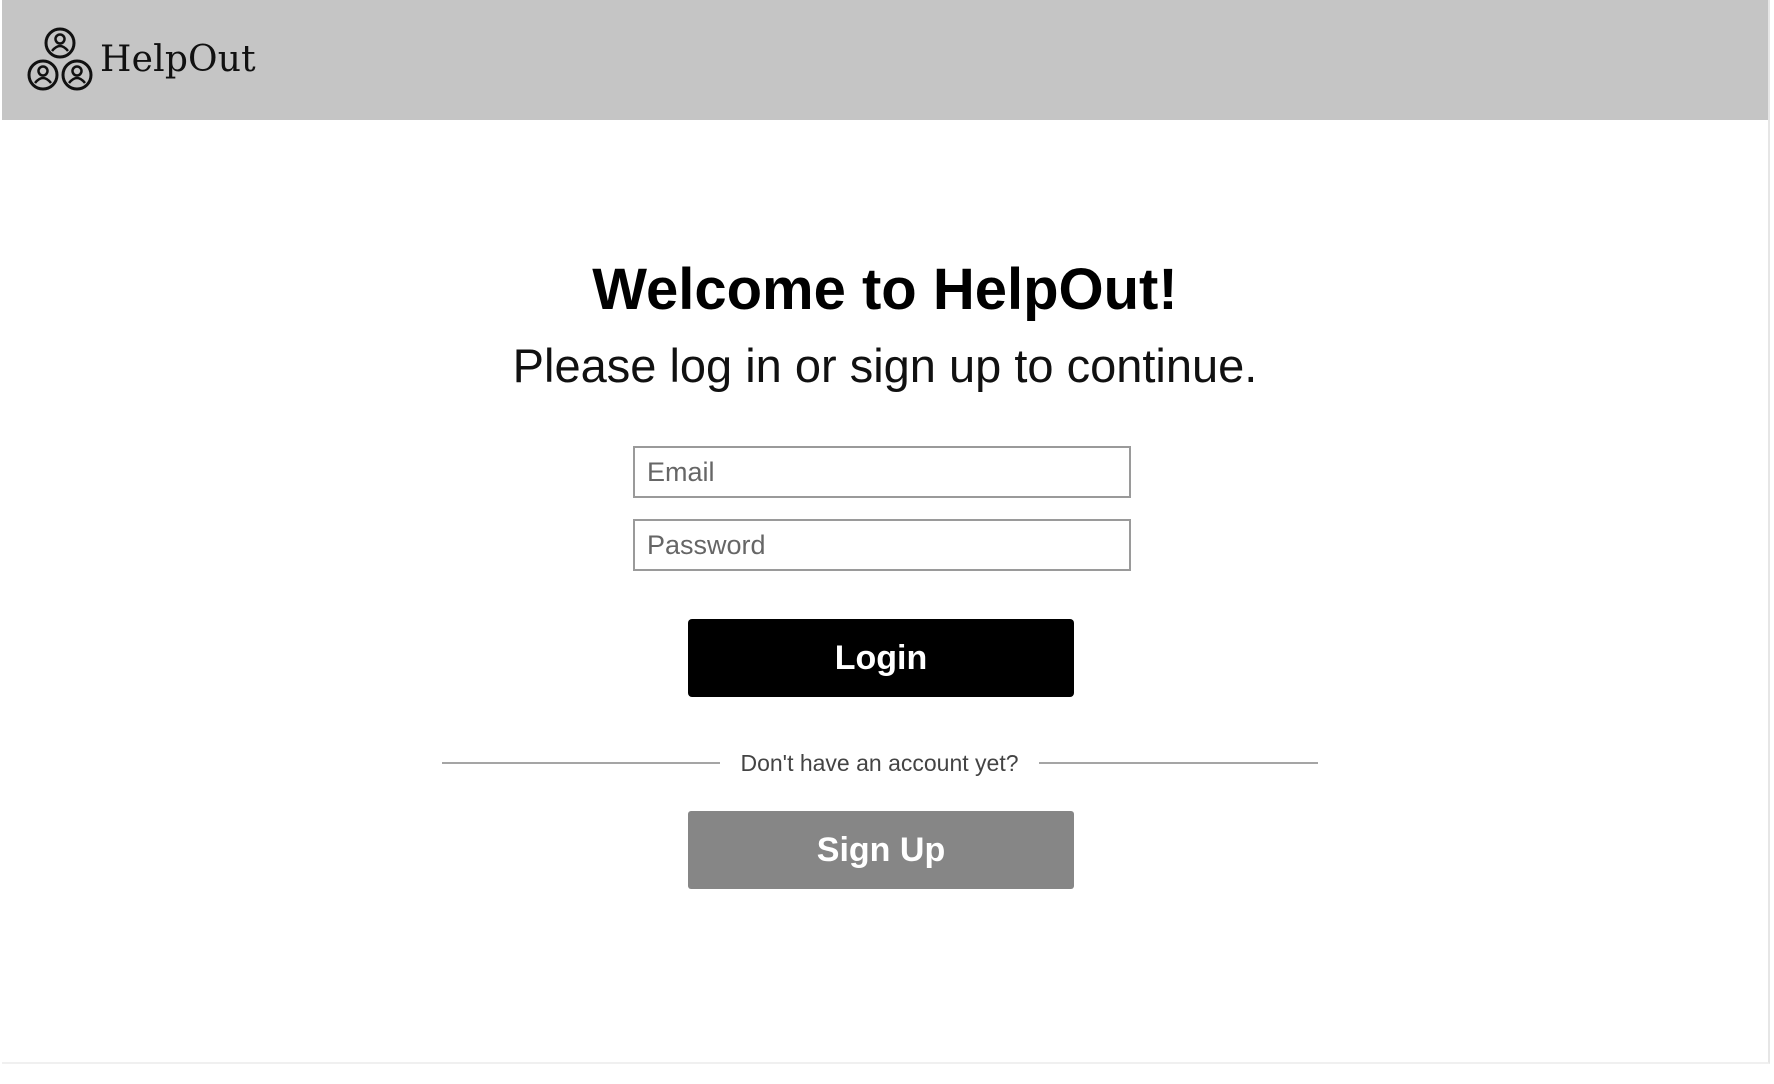  What do you see at coordinates (1178, 763) in the screenshot?
I see `divider-line-right` at bounding box center [1178, 763].